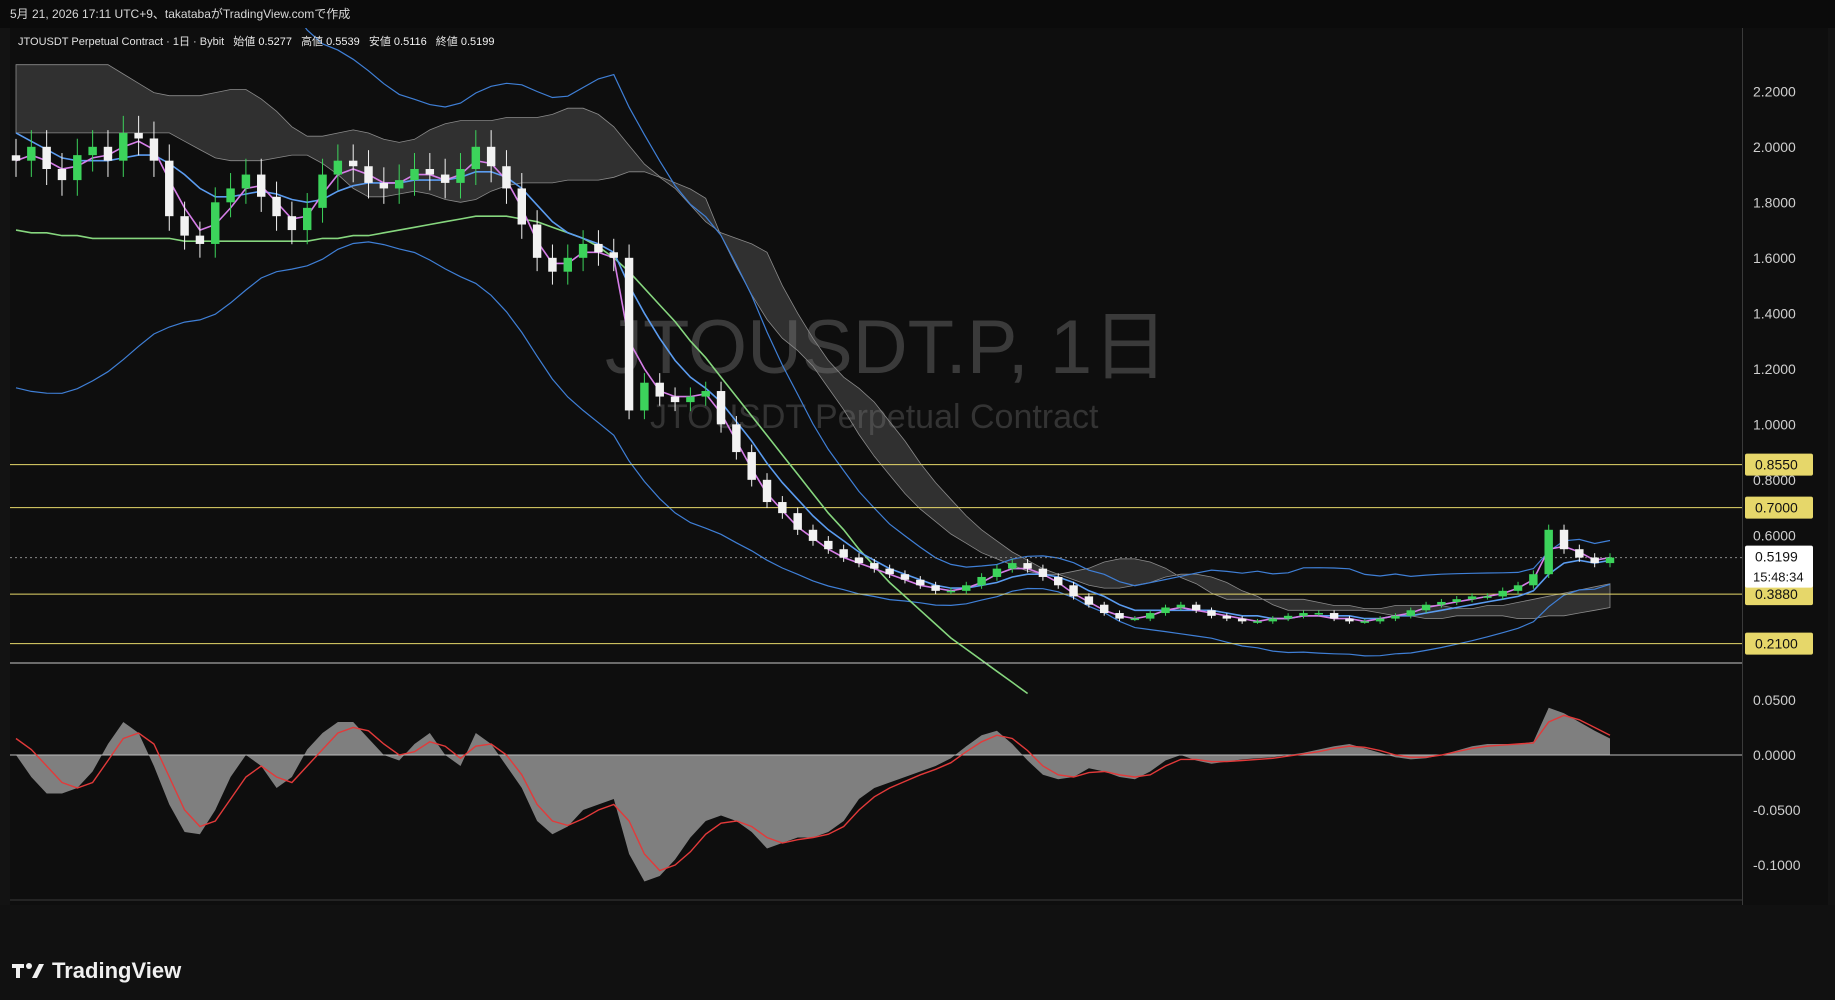 This screenshot has height=1000, width=1835. I want to click on price-tick: 1.6000, so click(1774, 258).